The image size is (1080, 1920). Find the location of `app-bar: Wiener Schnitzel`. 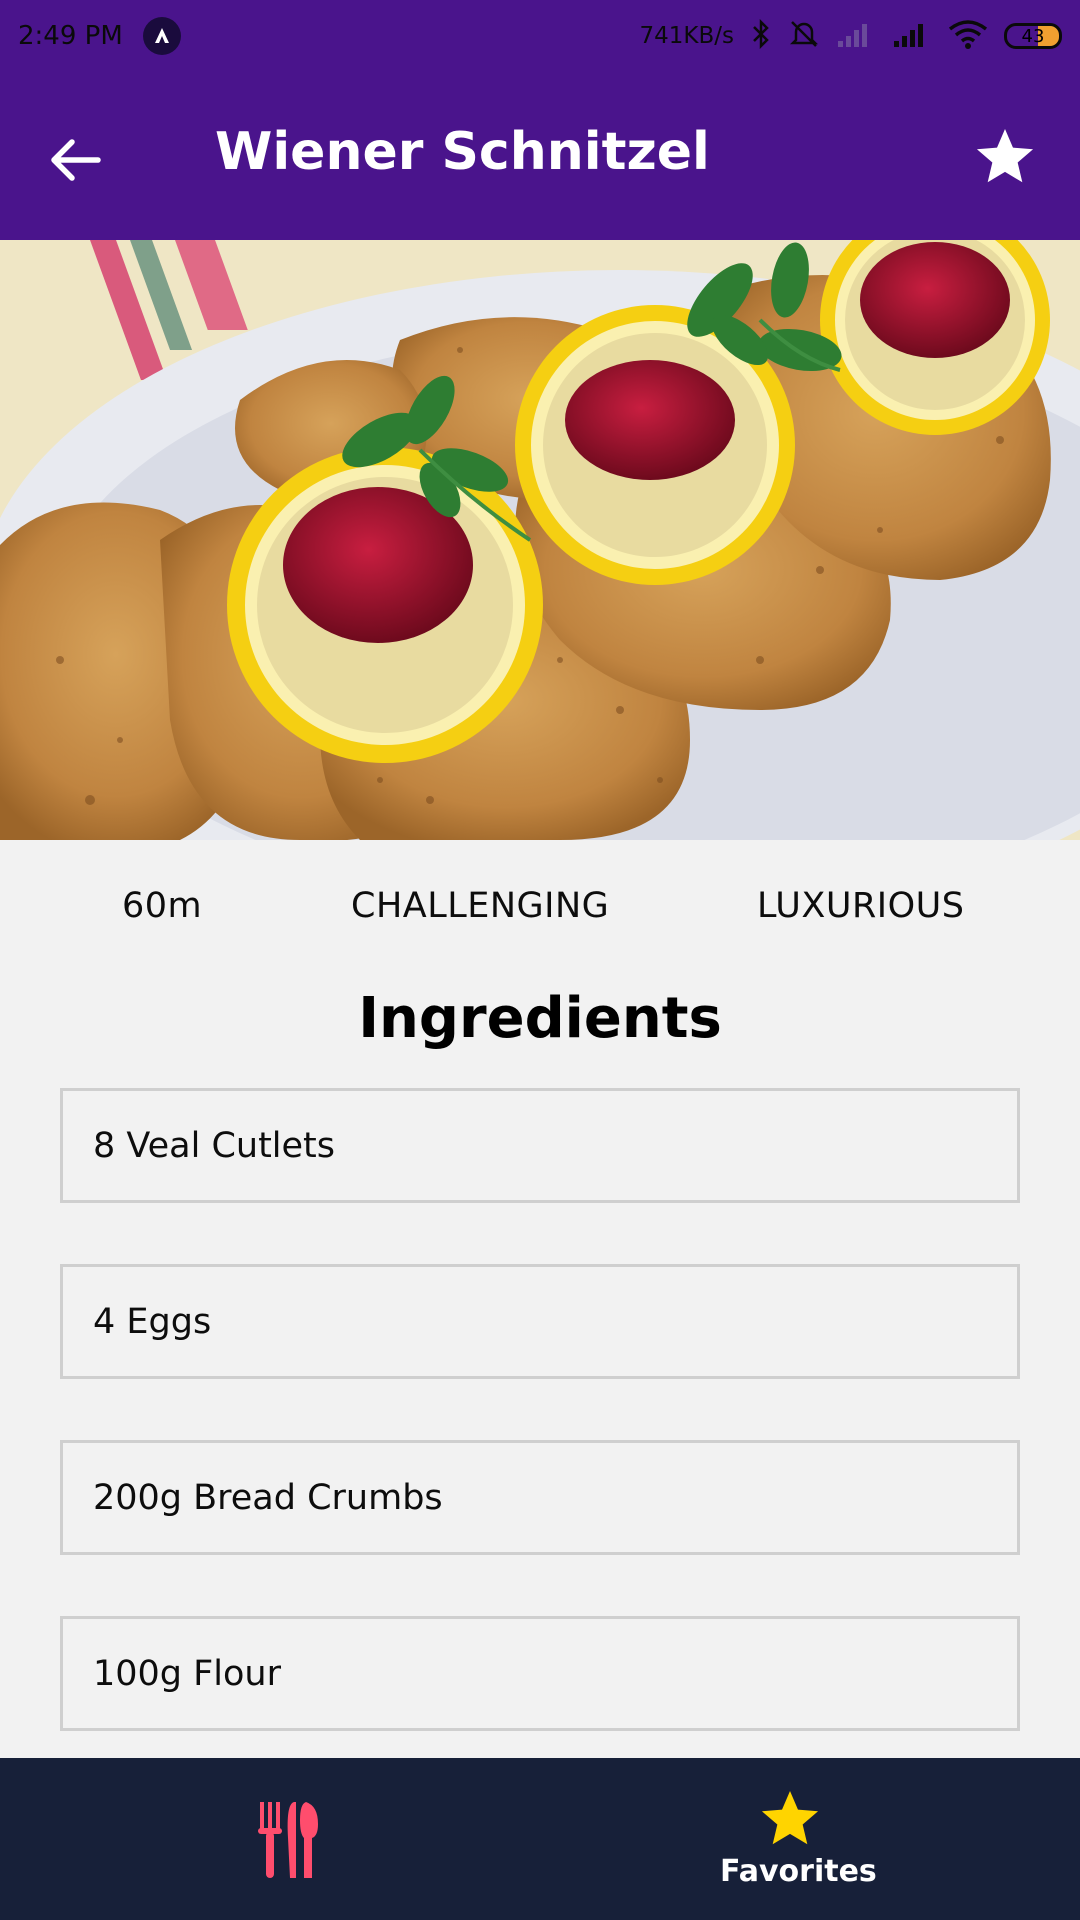

app-bar: Wiener Schnitzel is located at coordinates (540, 156).